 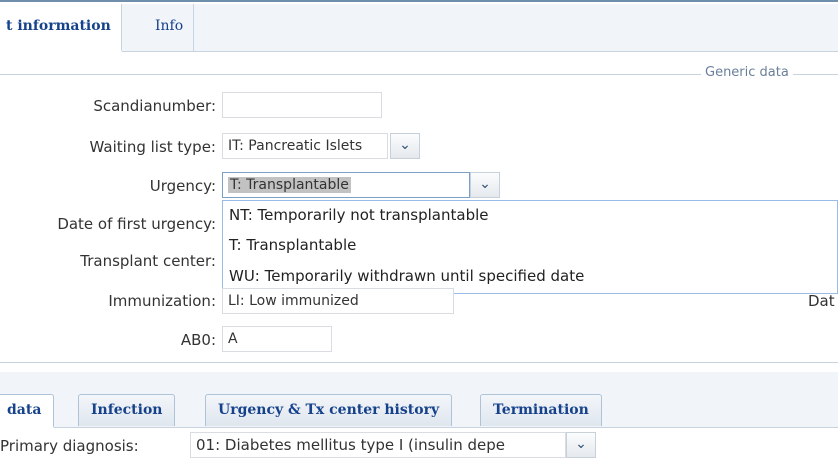 What do you see at coordinates (338, 301) in the screenshot?
I see `immunization-field: LI: Low immunized` at bounding box center [338, 301].